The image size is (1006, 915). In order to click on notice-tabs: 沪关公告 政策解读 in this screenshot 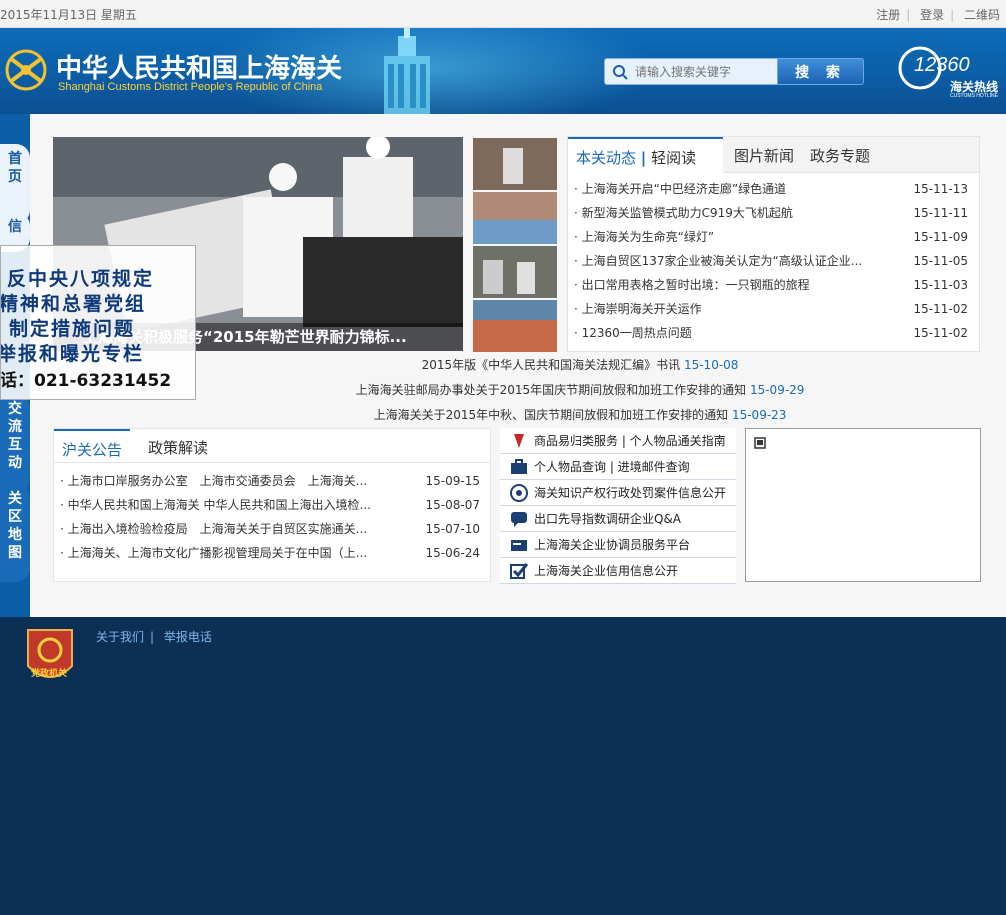, I will do `click(272, 446)`.